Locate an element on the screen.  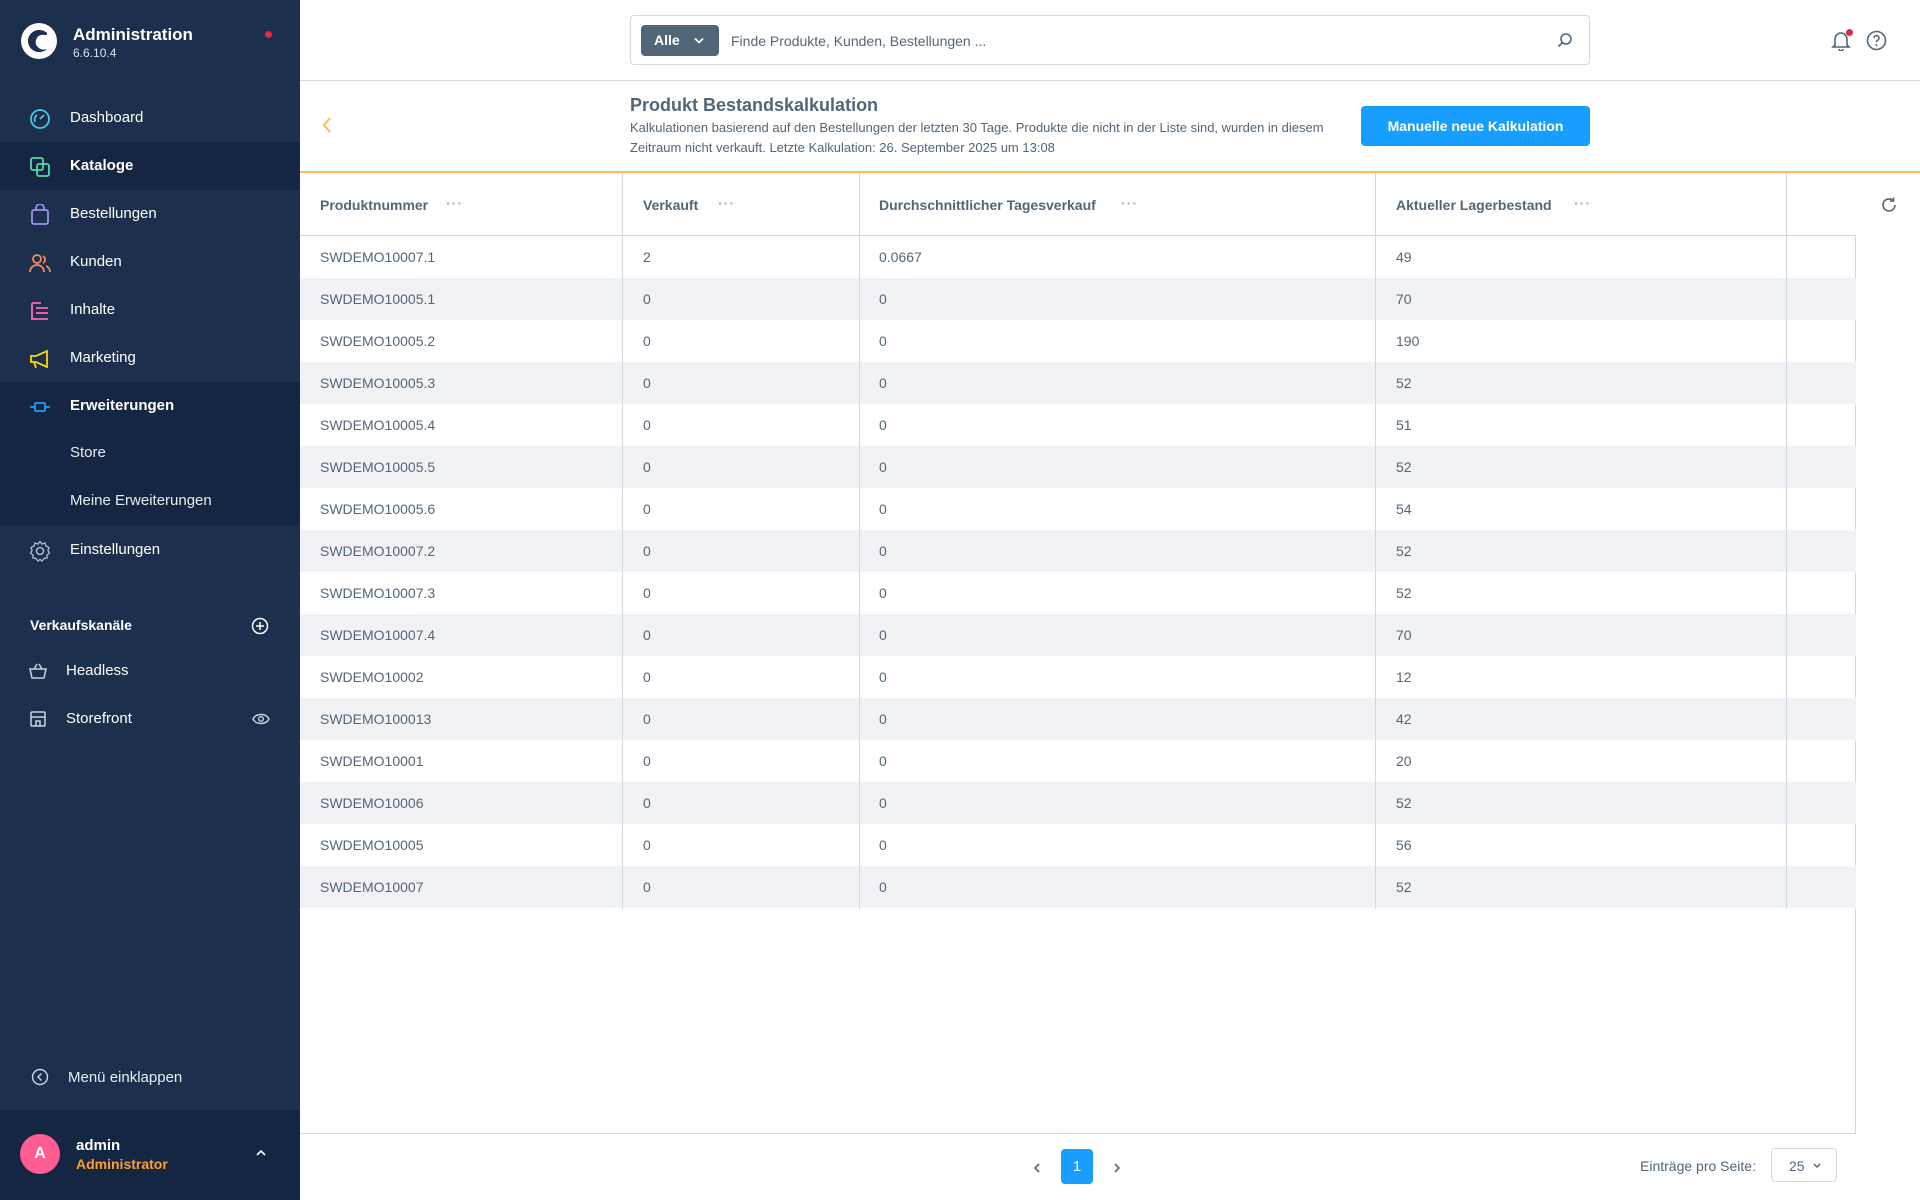
table-row: SWDEMO10006 0 0 52 is located at coordinates (1078, 803).